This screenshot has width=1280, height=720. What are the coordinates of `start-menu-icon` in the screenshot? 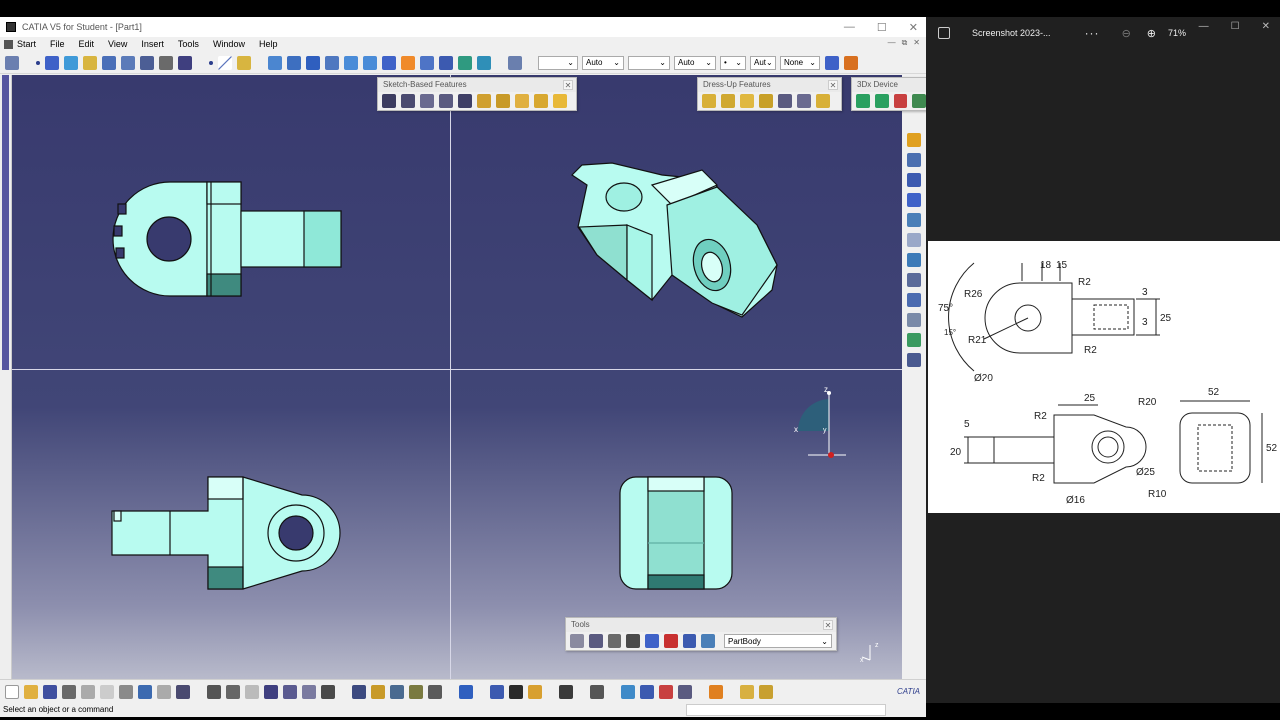 It's located at (8, 44).